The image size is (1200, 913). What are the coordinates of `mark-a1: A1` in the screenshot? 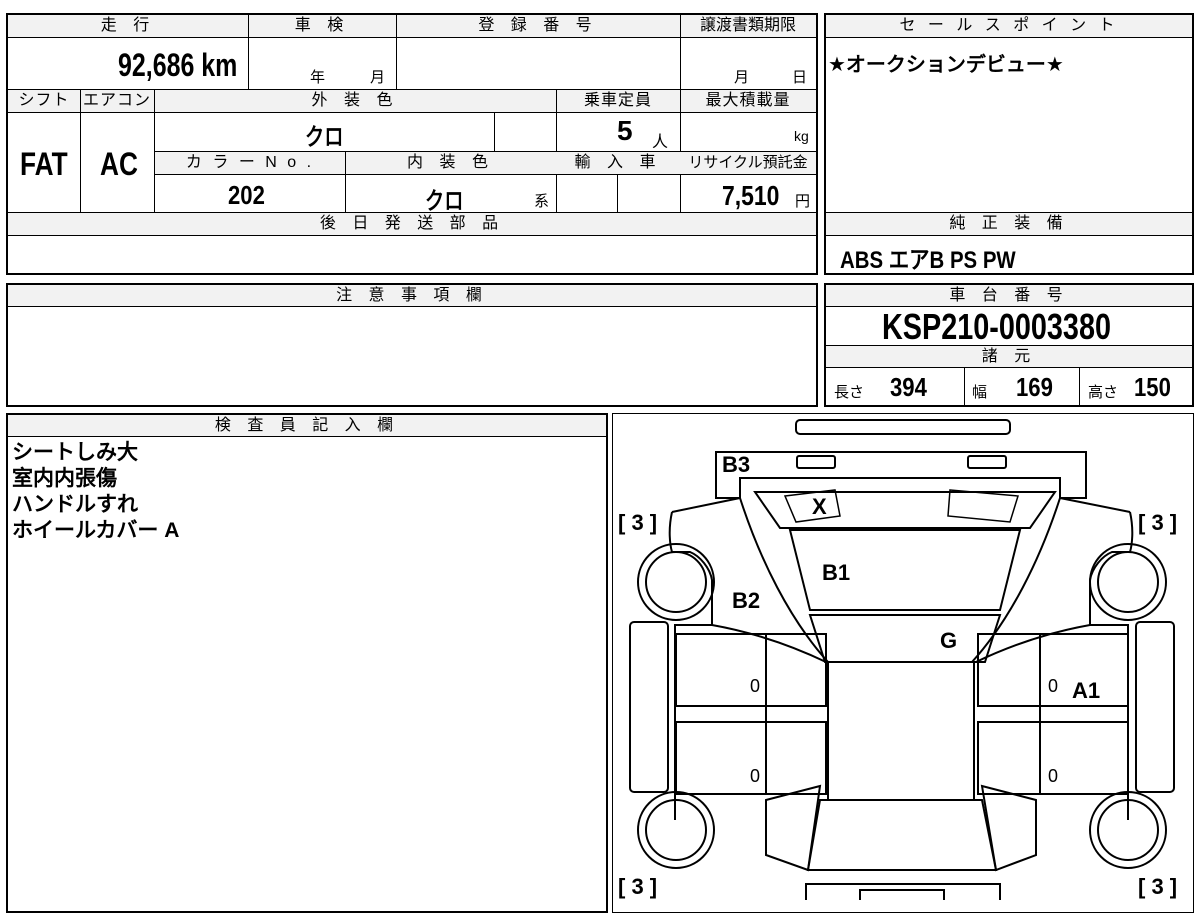 It's located at (1086, 690).